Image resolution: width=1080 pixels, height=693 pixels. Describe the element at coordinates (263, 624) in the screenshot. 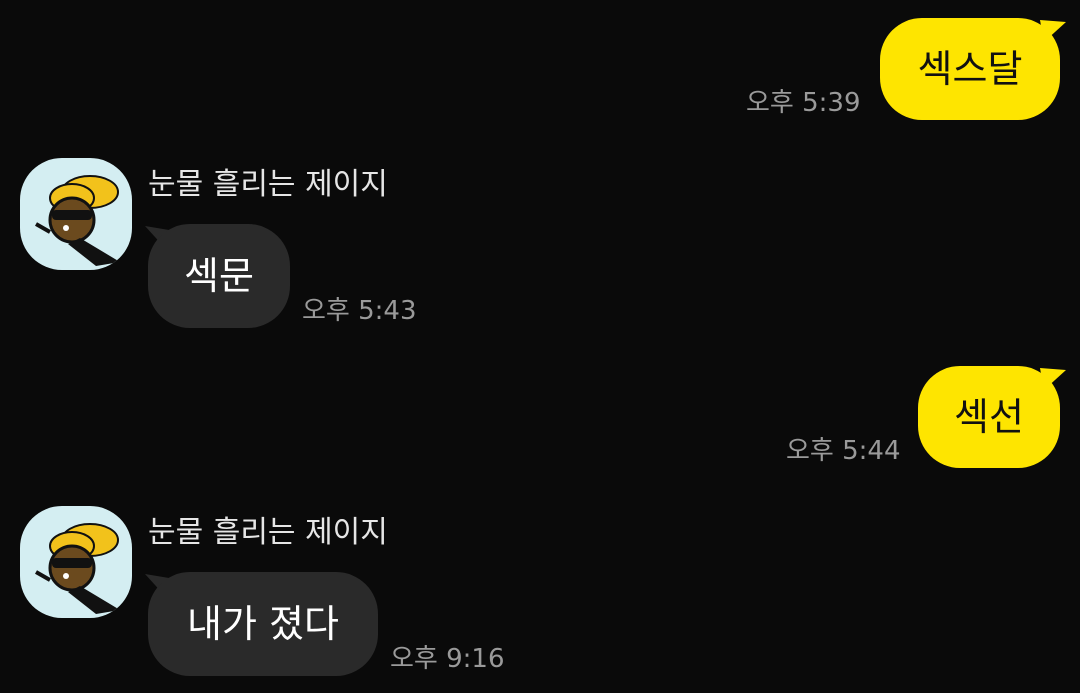

I see `other-message-bubble: 내가 졌다` at that location.